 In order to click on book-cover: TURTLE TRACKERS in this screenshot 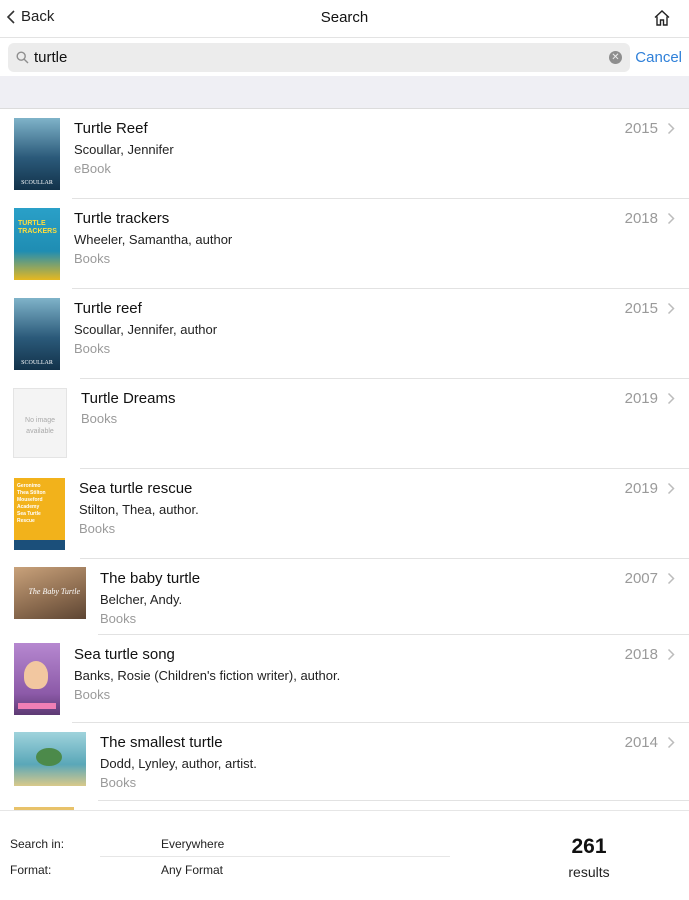, I will do `click(37, 244)`.